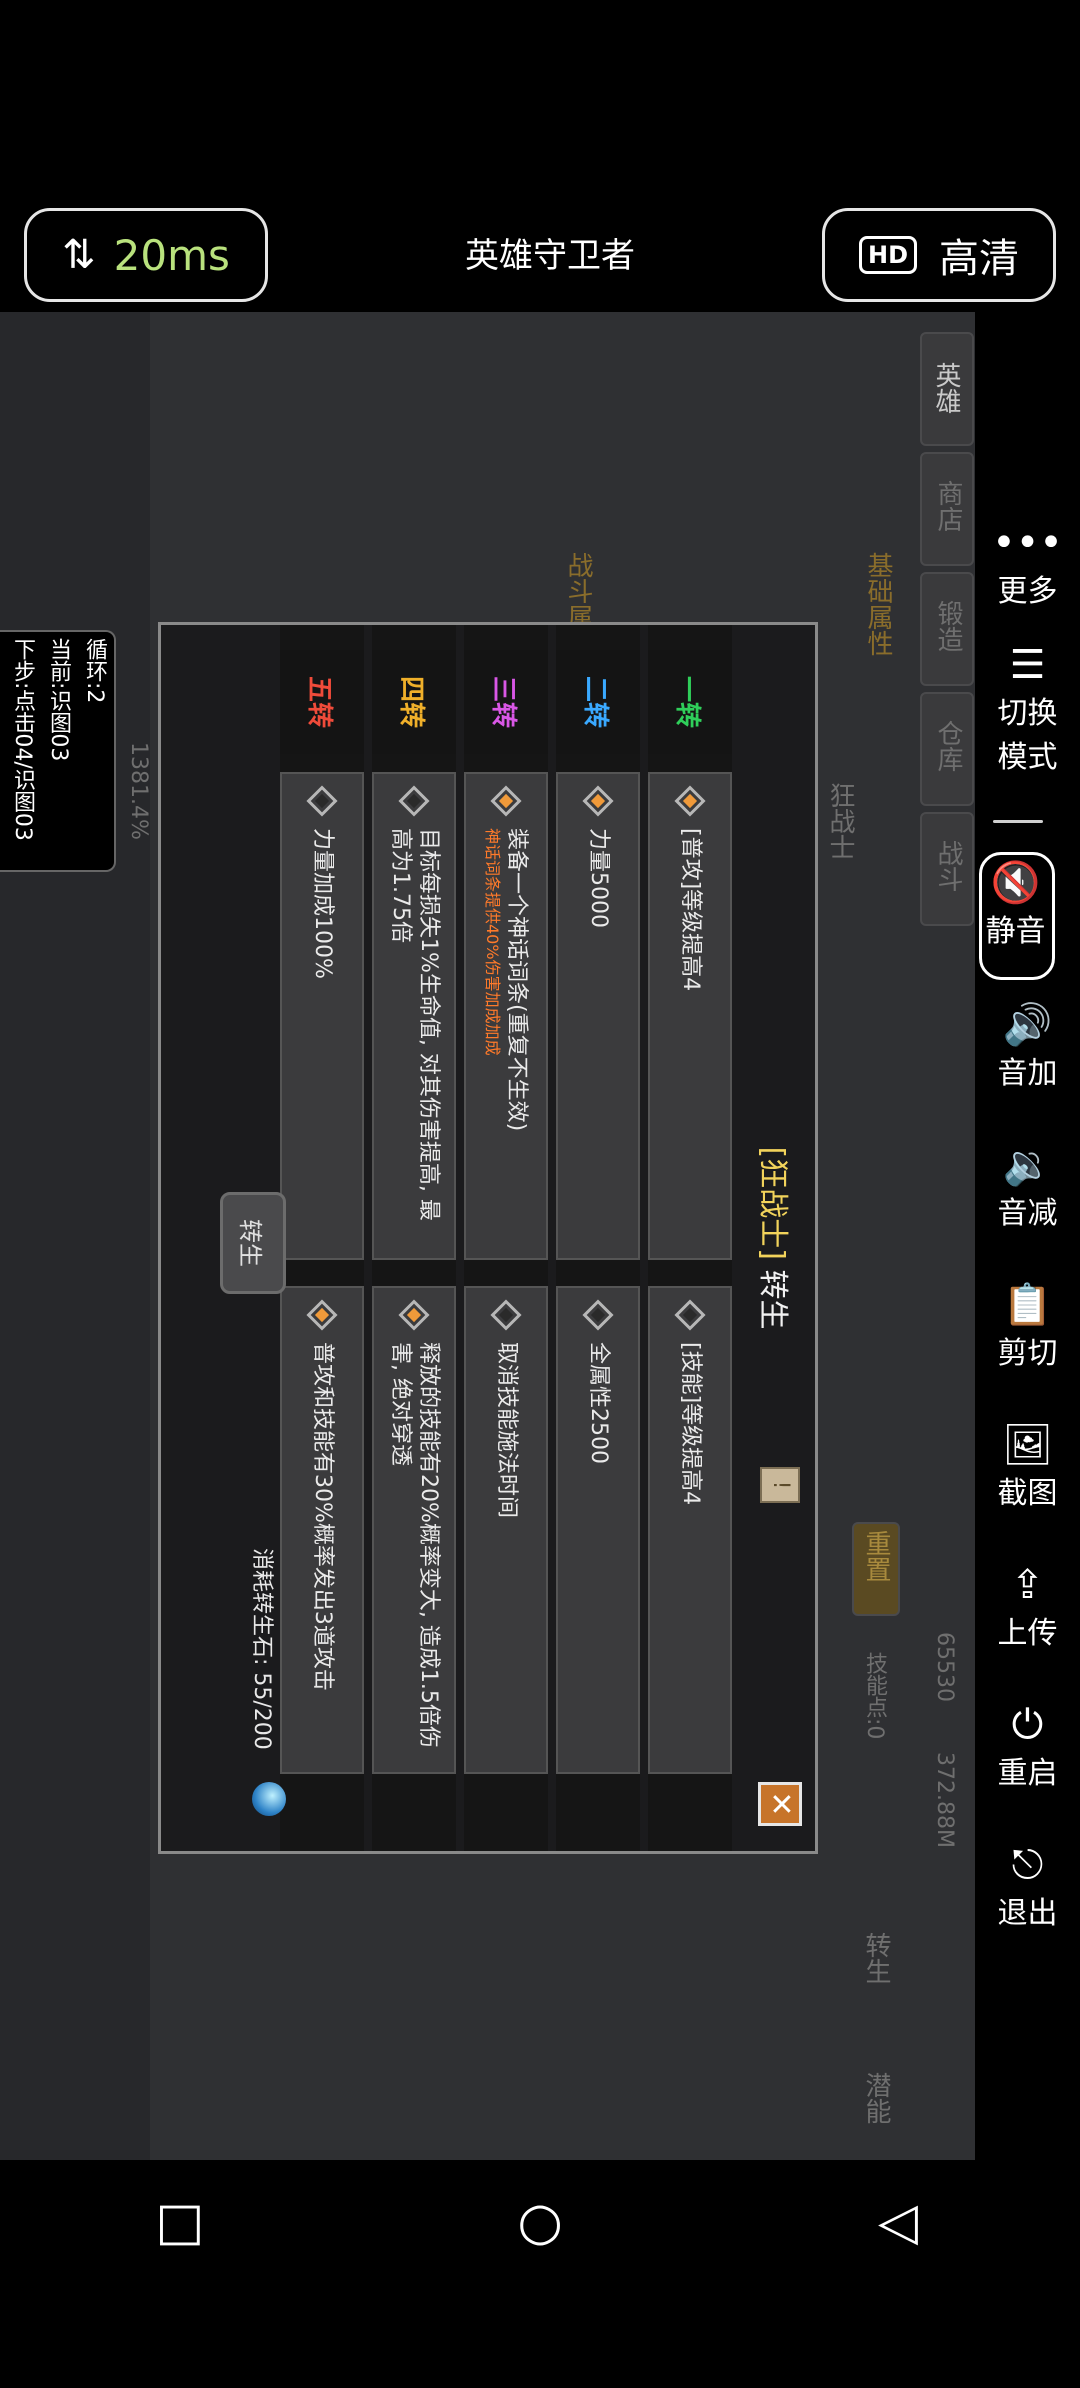 Image resolution: width=1080 pixels, height=2388 pixels. Describe the element at coordinates (1027, 1725) in the screenshot. I see `power-icon: ⏻` at that location.